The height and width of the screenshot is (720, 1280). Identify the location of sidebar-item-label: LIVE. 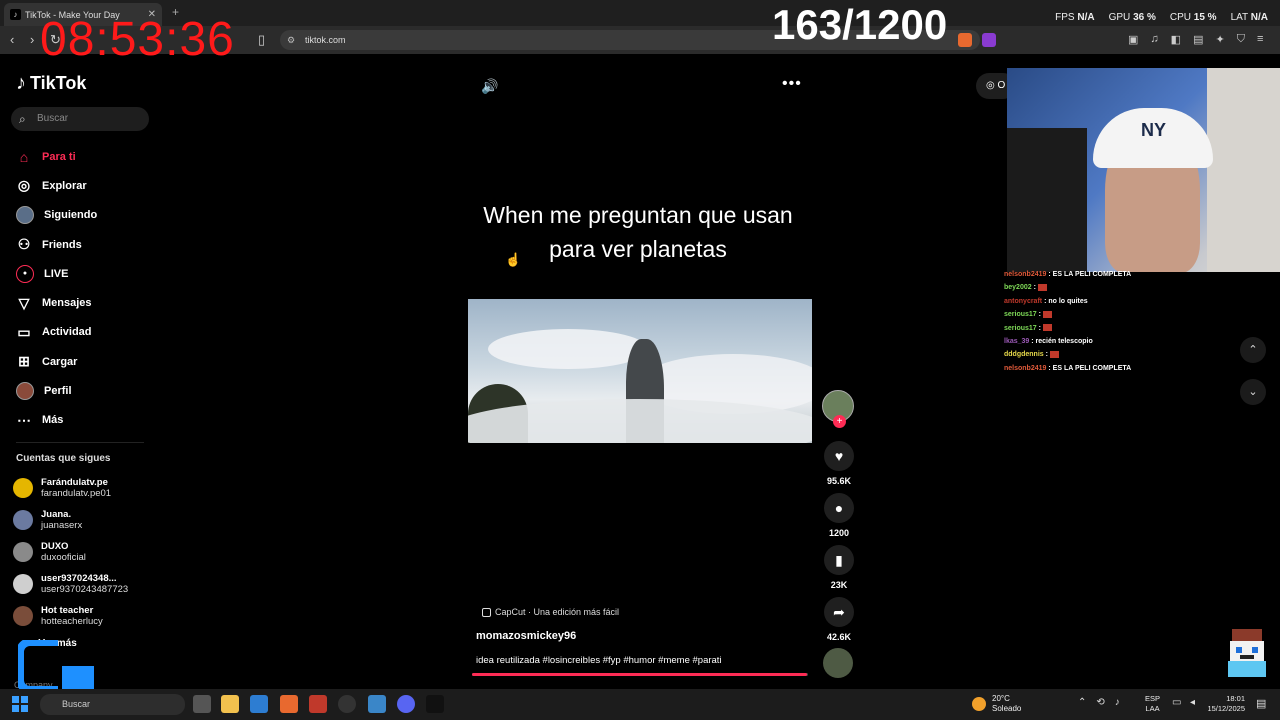
(56, 273).